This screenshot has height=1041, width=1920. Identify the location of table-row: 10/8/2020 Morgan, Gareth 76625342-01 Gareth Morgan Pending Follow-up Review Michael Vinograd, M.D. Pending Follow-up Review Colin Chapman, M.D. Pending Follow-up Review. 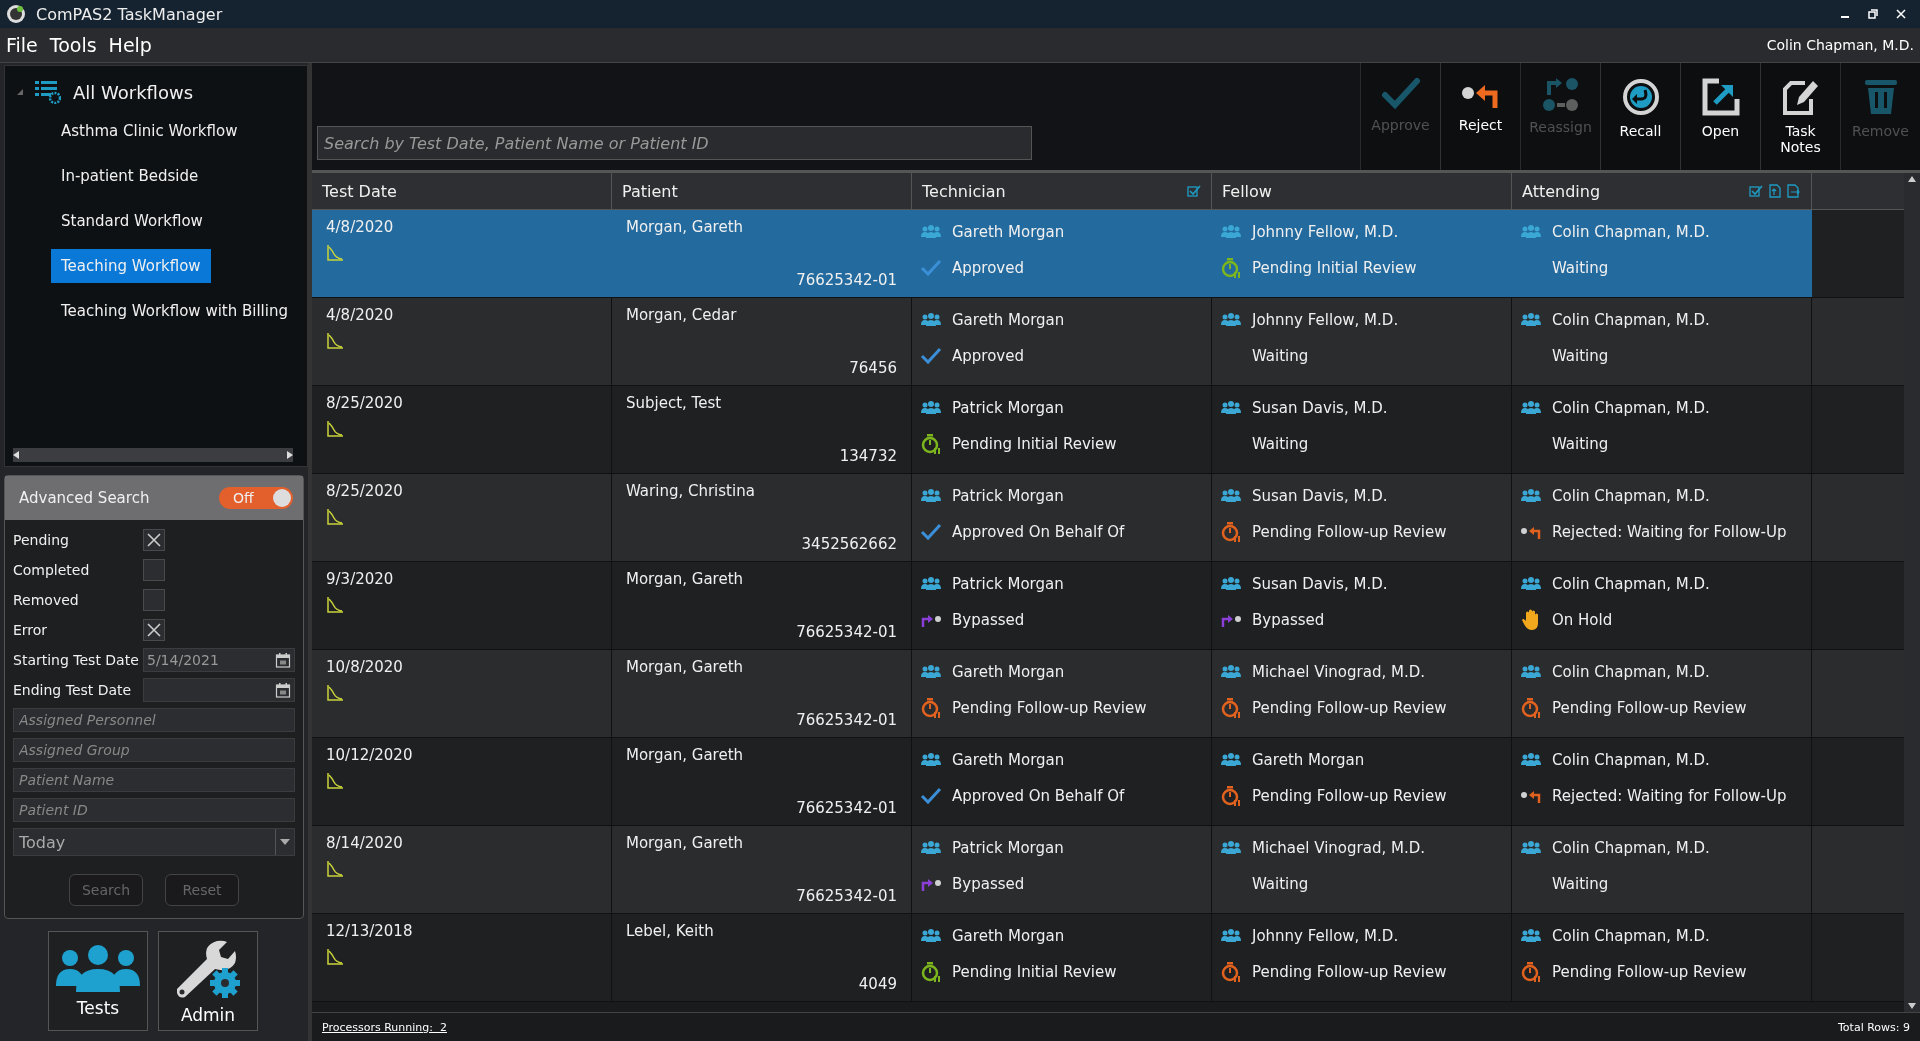
(1108, 694).